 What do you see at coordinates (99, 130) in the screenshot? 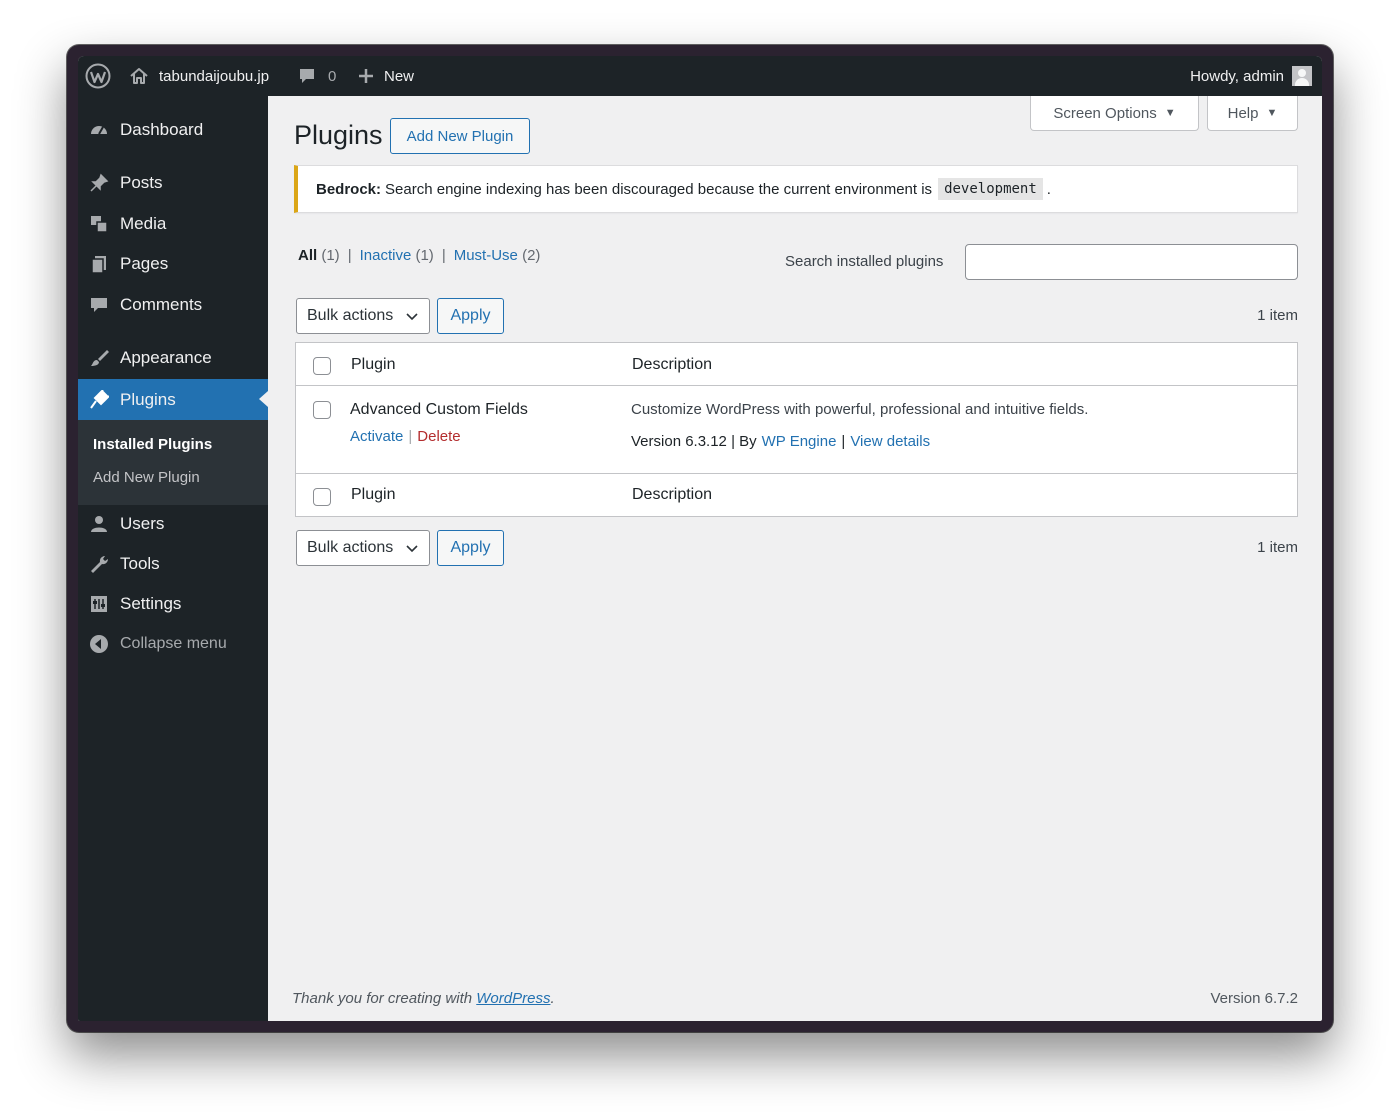
I see `dashboard-icon` at bounding box center [99, 130].